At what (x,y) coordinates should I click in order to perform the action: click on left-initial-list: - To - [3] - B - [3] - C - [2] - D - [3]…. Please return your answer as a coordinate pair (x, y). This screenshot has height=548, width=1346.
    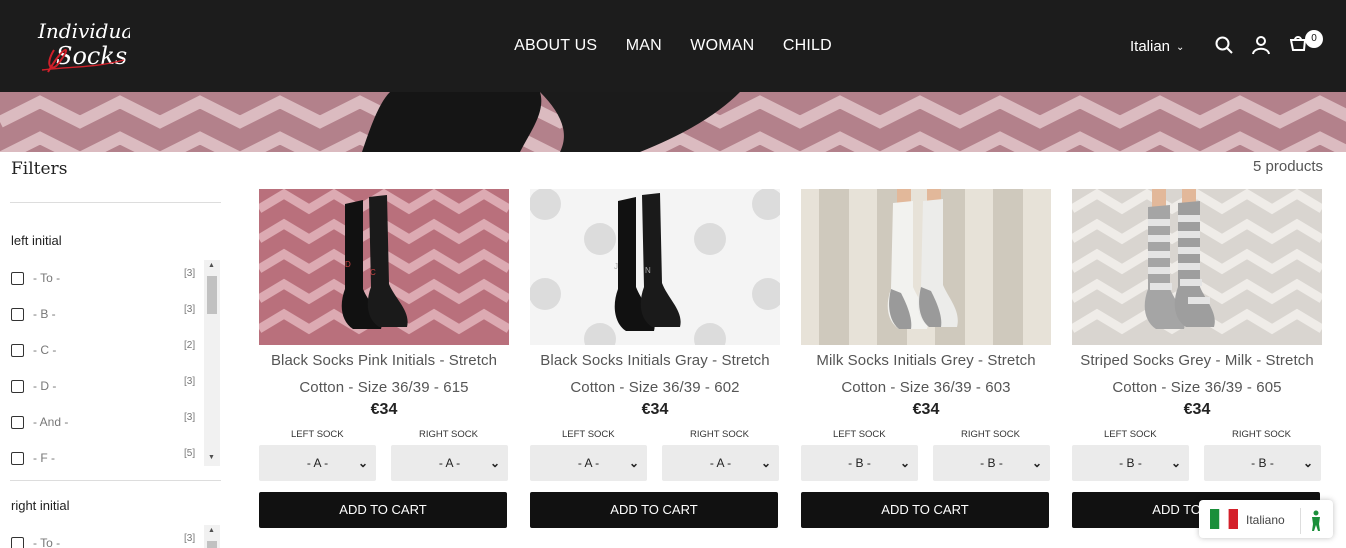
    Looking at the image, I should click on (115, 365).